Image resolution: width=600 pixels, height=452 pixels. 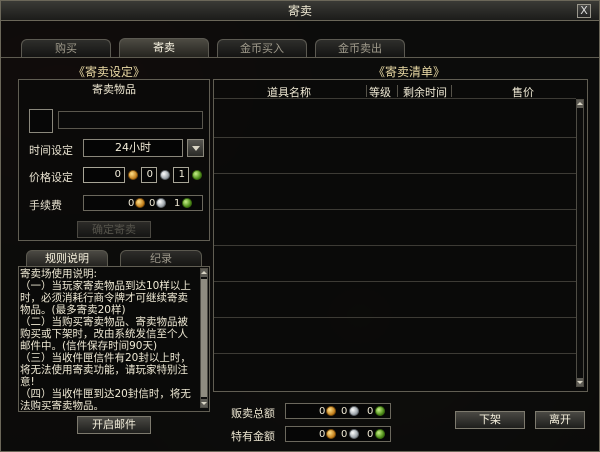 I want to click on owned-silver: 0, so click(x=344, y=434).